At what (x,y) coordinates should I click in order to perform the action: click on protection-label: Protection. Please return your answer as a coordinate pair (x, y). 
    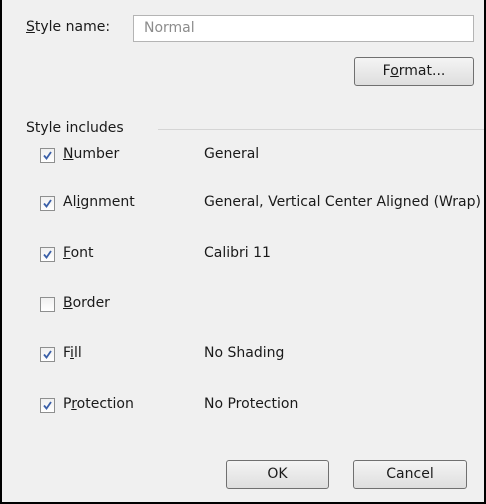
    Looking at the image, I should click on (98, 404).